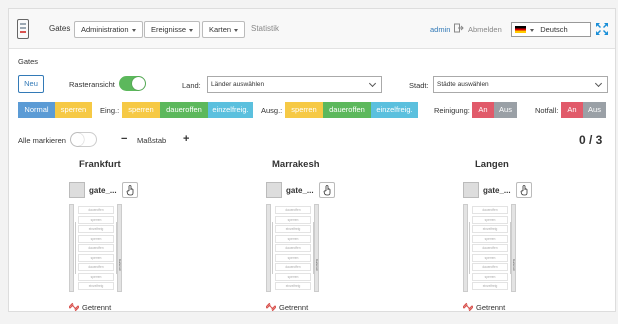 The image size is (618, 324). Describe the element at coordinates (191, 85) in the screenshot. I see `land-label: Land:` at that location.